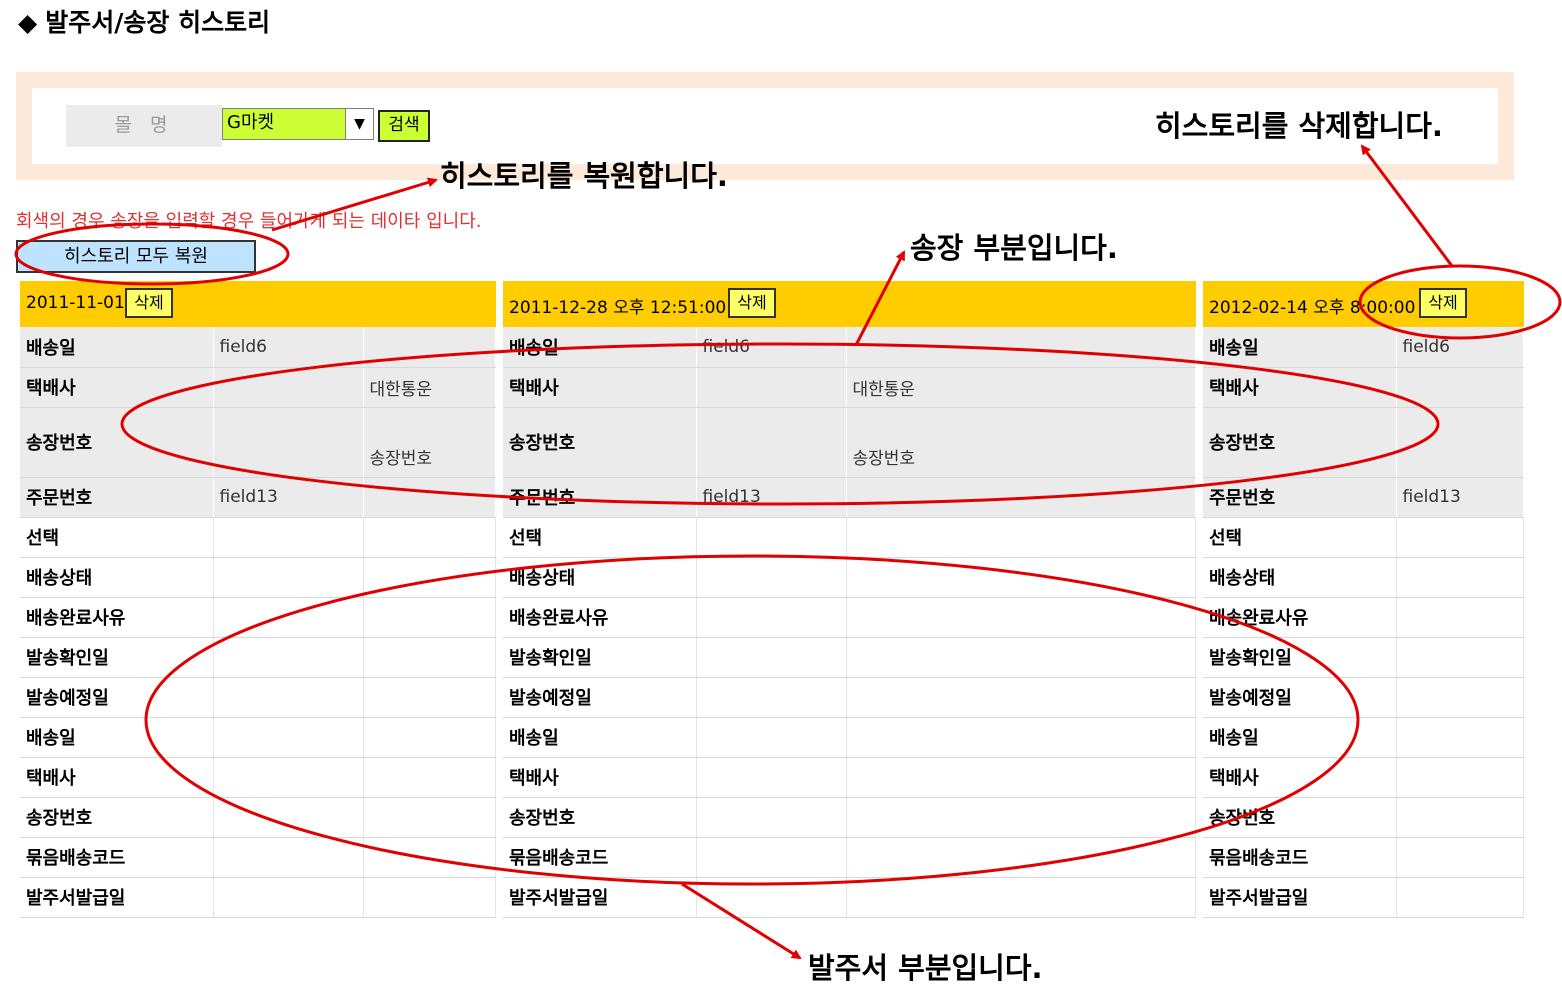 This screenshot has width=1562, height=996. I want to click on chevron-down-icon: ▼, so click(359, 124).